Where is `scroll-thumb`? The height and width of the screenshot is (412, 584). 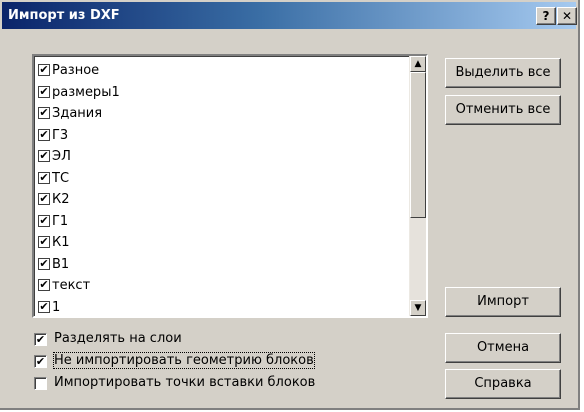
scroll-thumb is located at coordinates (418, 145).